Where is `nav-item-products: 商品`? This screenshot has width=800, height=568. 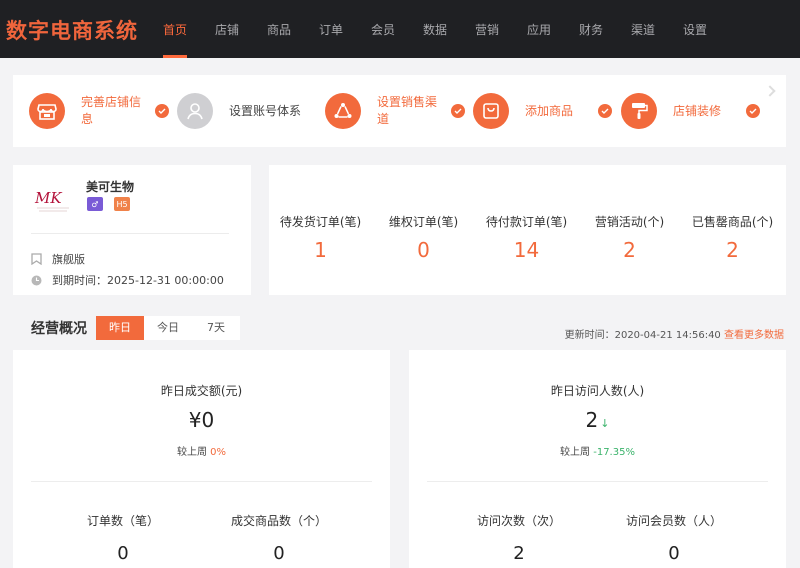
nav-item-products: 商品 is located at coordinates (279, 29).